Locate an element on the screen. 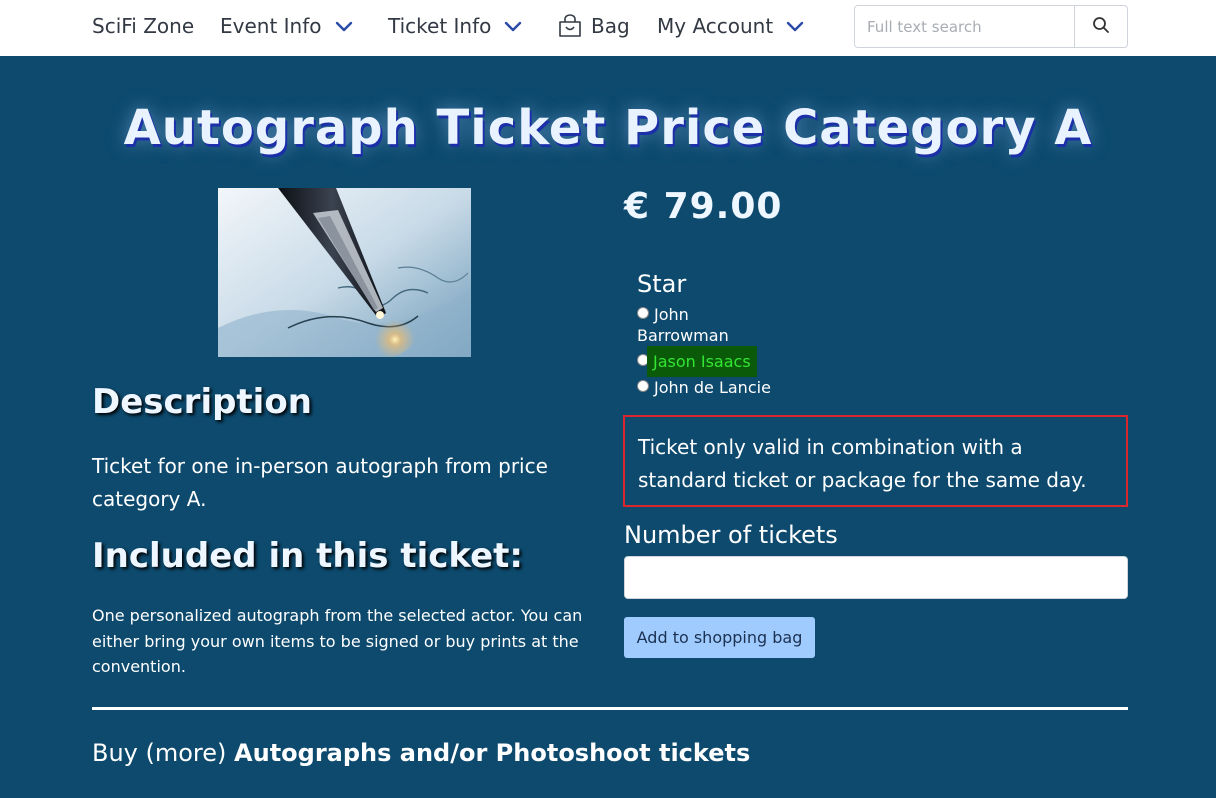  description-heading: Description is located at coordinates (202, 402).